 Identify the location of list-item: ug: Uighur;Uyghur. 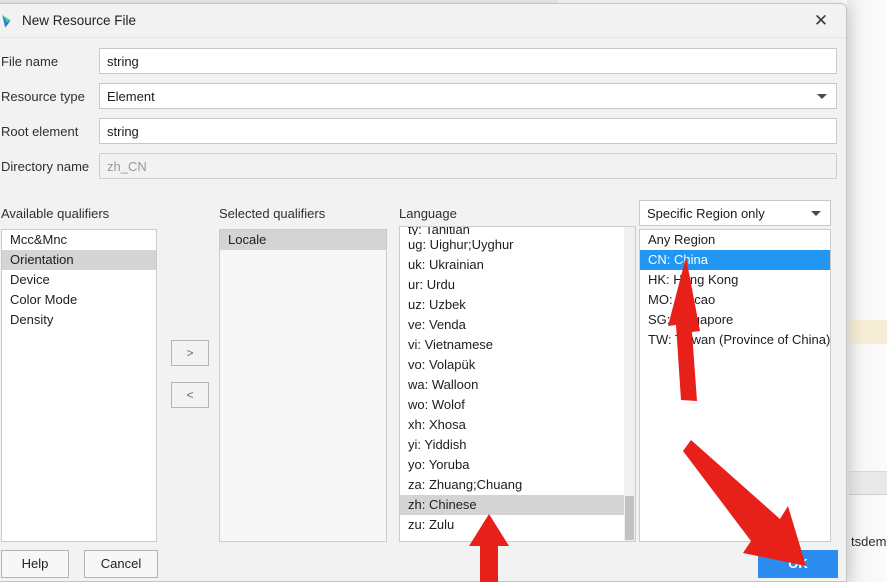
(517, 245).